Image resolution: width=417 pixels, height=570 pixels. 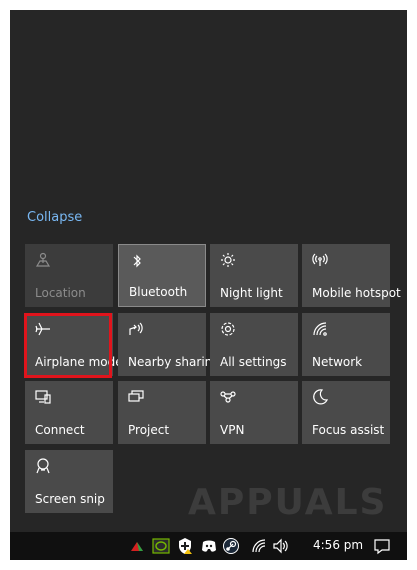 I want to click on show-hidden-icons-icon, so click(x=137, y=546).